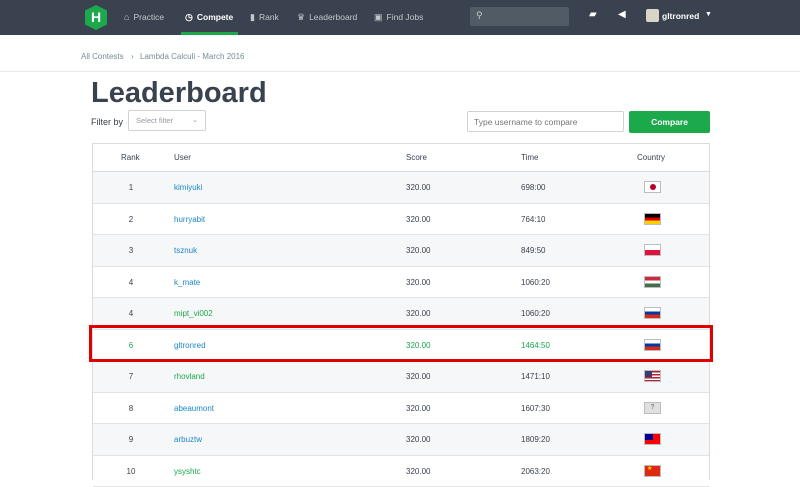 The height and width of the screenshot is (487, 800). Describe the element at coordinates (401, 409) in the screenshot. I see `table-row: 8 abeaumont 320.00 1607:30 ?` at that location.